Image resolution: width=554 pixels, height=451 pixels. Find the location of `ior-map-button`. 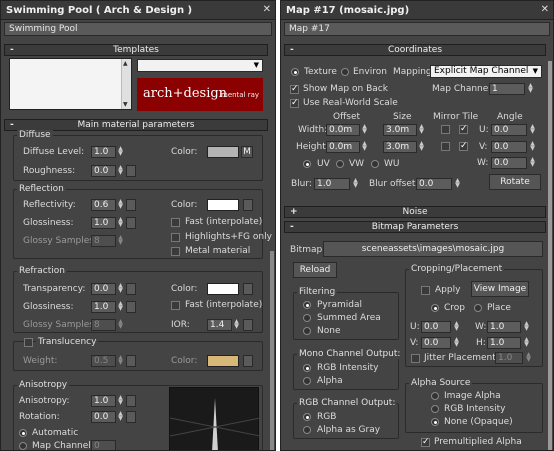

ior-map-button is located at coordinates (248, 325).